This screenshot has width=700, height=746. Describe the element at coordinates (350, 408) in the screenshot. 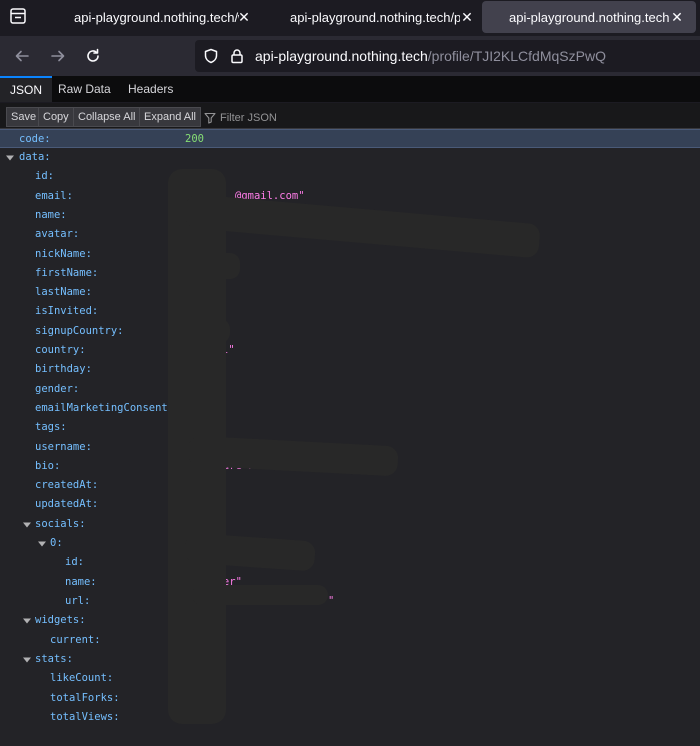

I see `json-row: emailMarketingConsent:` at that location.